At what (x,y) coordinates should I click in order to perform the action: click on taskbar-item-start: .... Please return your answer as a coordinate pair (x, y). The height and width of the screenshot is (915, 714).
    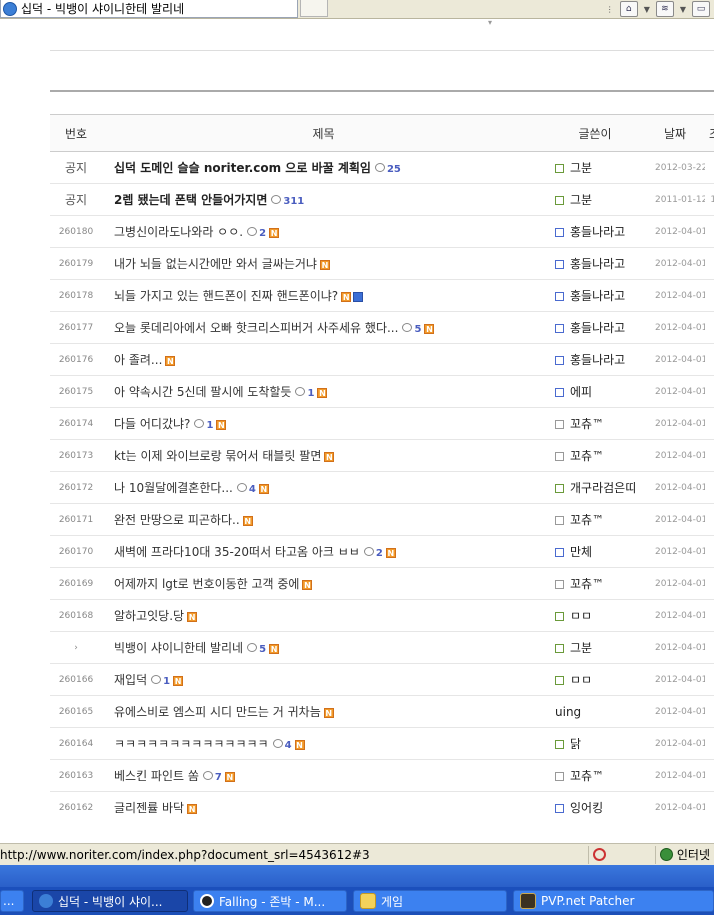
    Looking at the image, I should click on (12, 901).